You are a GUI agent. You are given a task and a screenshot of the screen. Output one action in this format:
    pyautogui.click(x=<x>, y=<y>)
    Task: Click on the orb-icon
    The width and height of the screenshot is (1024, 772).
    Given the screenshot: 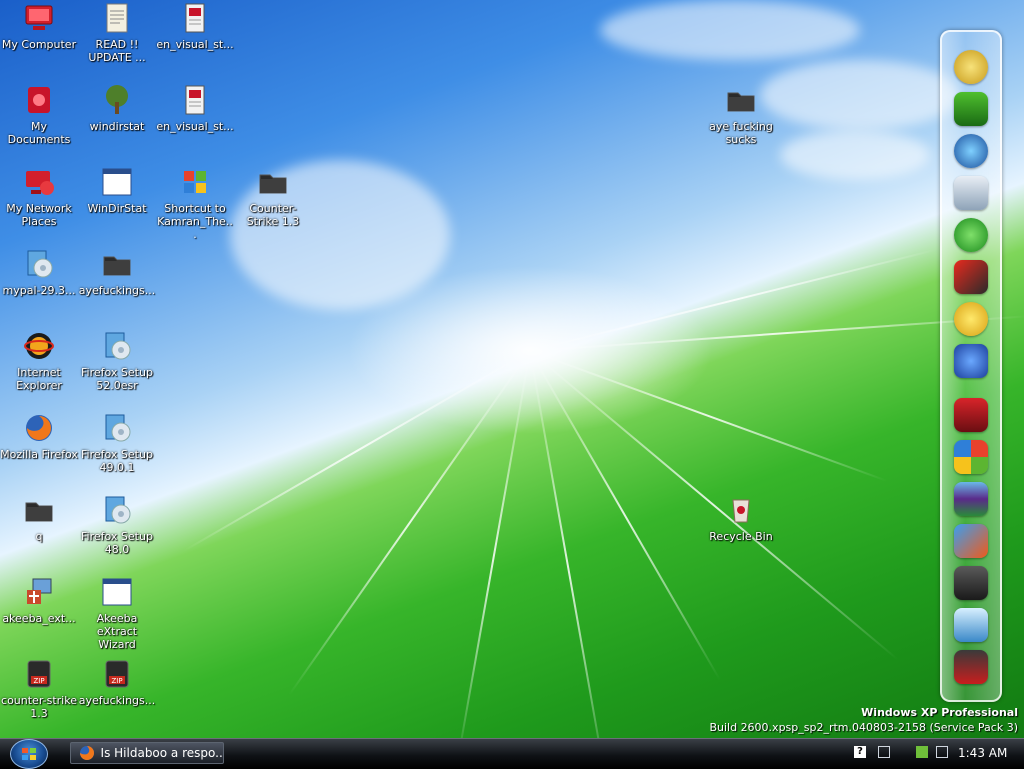 What is the action you would take?
    pyautogui.click(x=971, y=67)
    